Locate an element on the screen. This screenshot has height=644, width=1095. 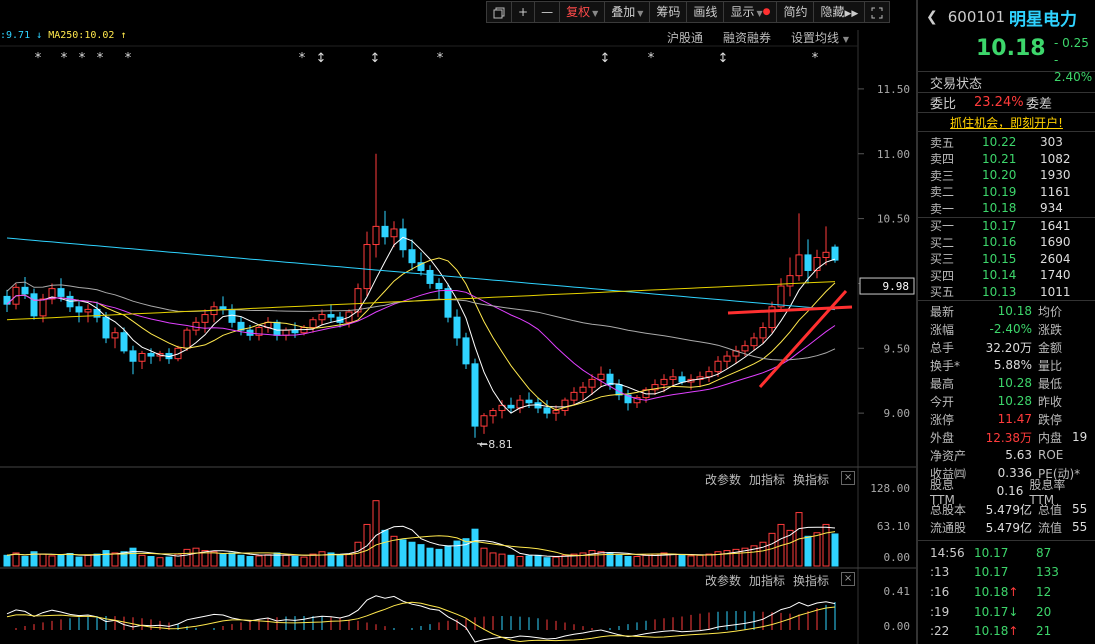
stat-label: 外盘 is located at coordinates (942, 437).